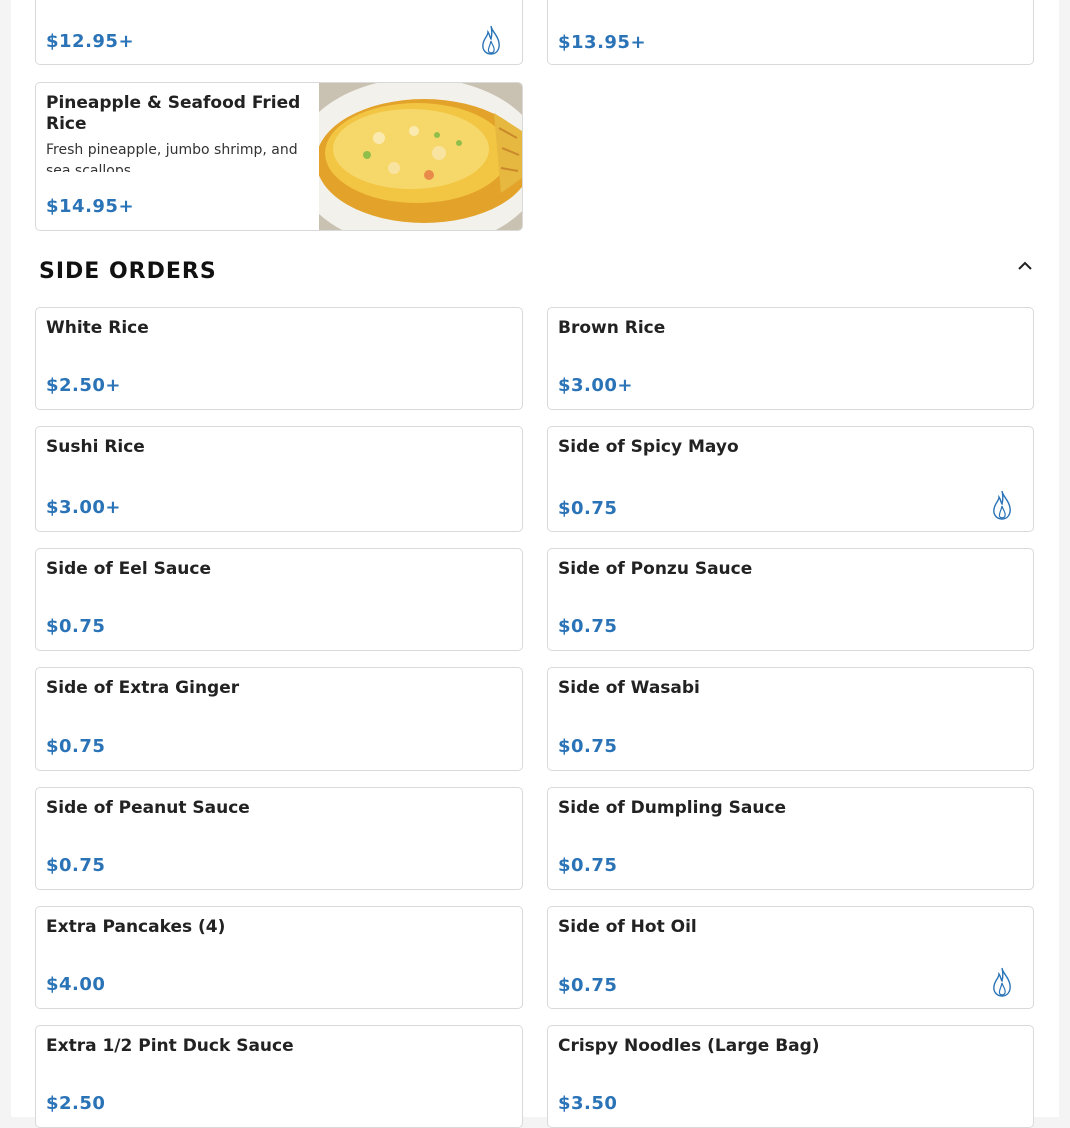  Describe the element at coordinates (648, 447) in the screenshot. I see `item-name: Side of Spicy Mayo` at that location.